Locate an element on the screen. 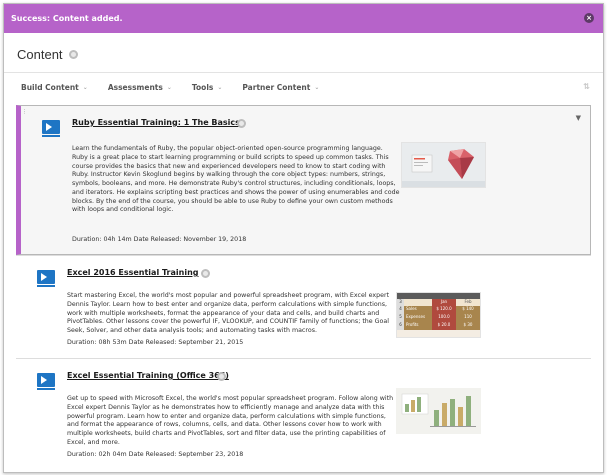 This screenshot has height=475, width=607. row-label: Profits is located at coordinates (412, 324).